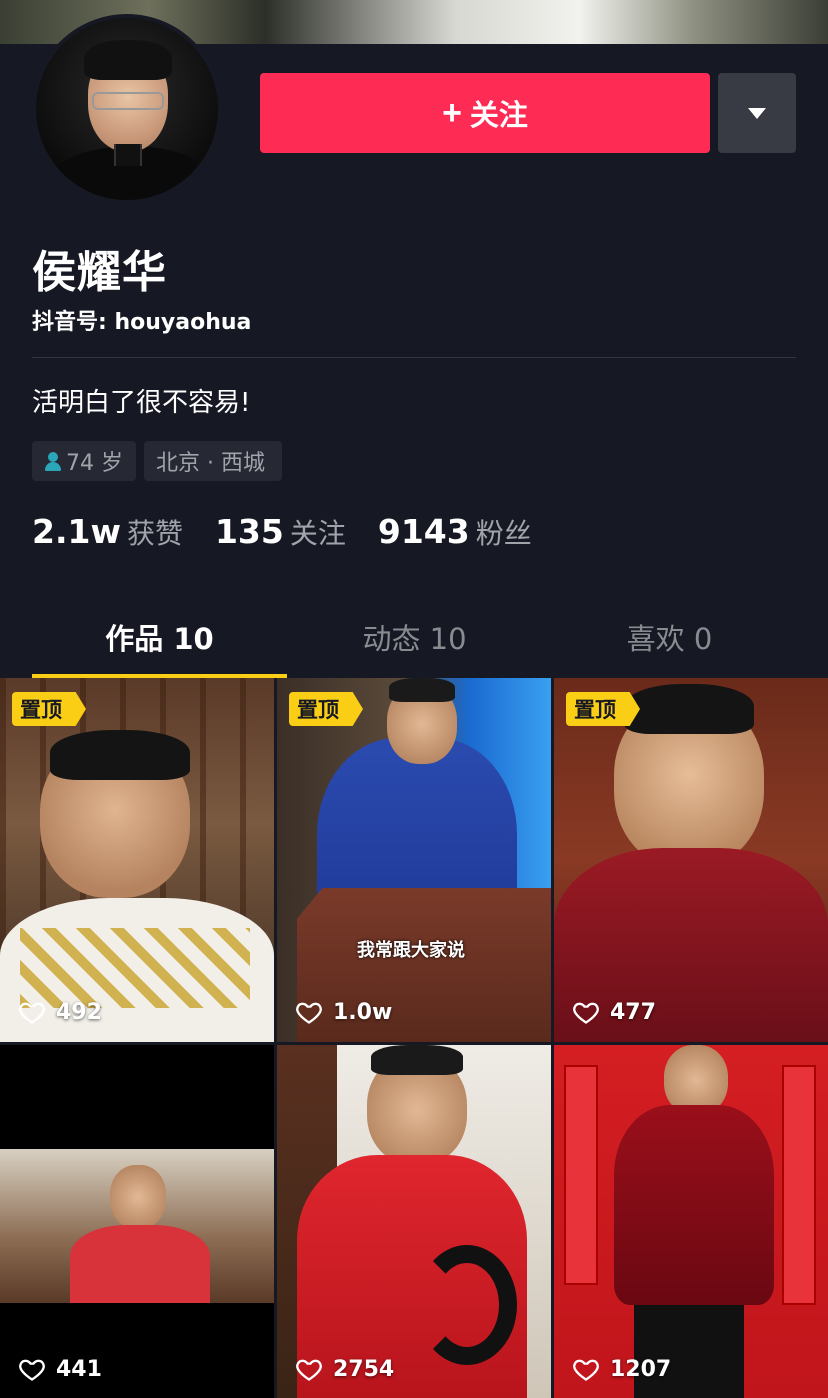 Image resolution: width=828 pixels, height=1398 pixels. I want to click on video-likes: 477, so click(614, 1012).